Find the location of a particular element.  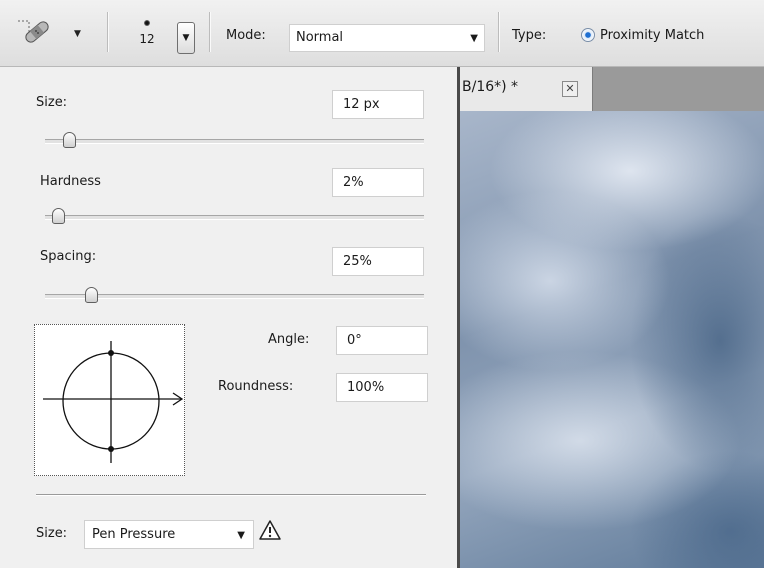

document-tab-title: B/16*) * is located at coordinates (490, 87).